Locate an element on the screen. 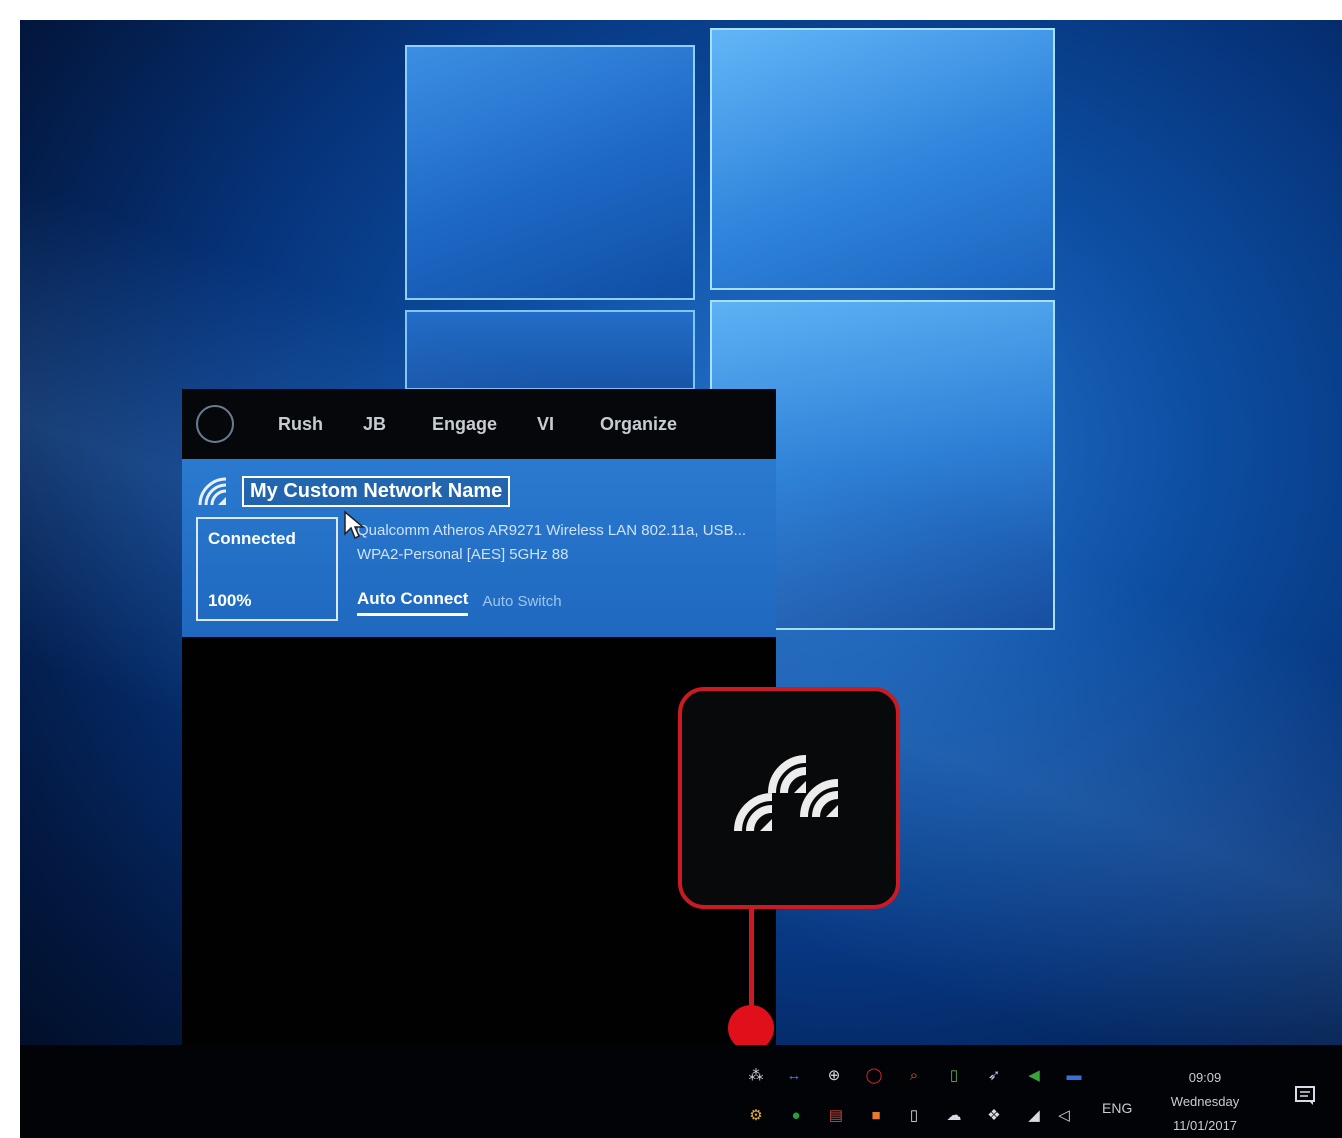 The image size is (1342, 1138). gear-icon: ⚙ is located at coordinates (756, 1115).